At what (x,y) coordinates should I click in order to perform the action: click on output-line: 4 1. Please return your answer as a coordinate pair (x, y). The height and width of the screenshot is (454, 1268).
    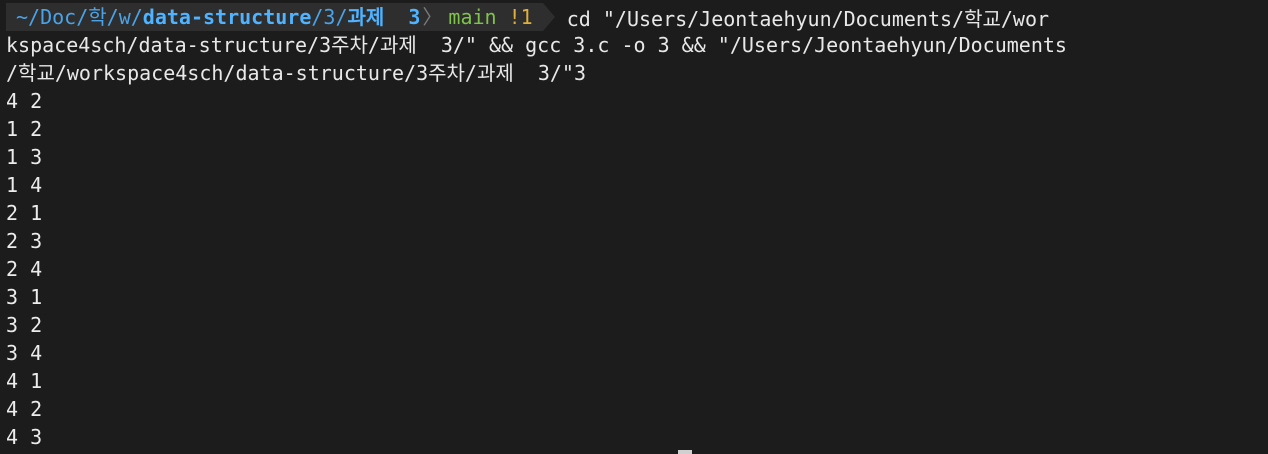
    Looking at the image, I should click on (24, 381).